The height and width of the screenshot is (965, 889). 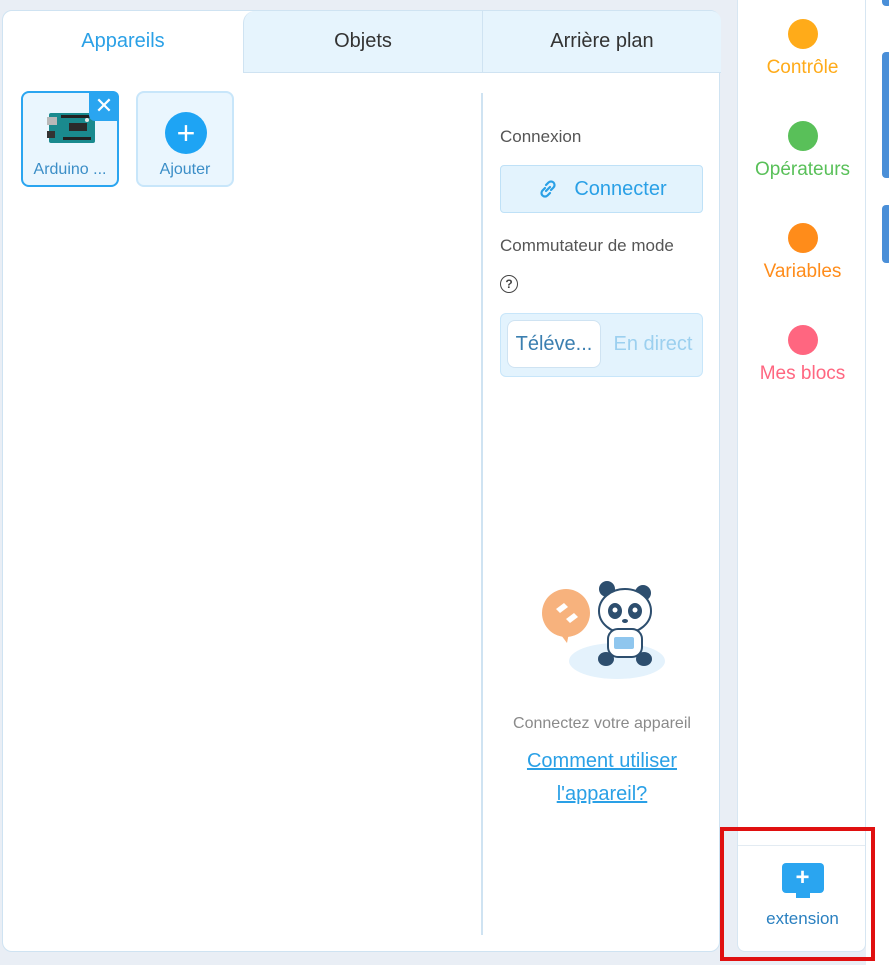 I want to click on how-to-use-device-link: Comment utiliser l'appareil?, so click(x=602, y=778).